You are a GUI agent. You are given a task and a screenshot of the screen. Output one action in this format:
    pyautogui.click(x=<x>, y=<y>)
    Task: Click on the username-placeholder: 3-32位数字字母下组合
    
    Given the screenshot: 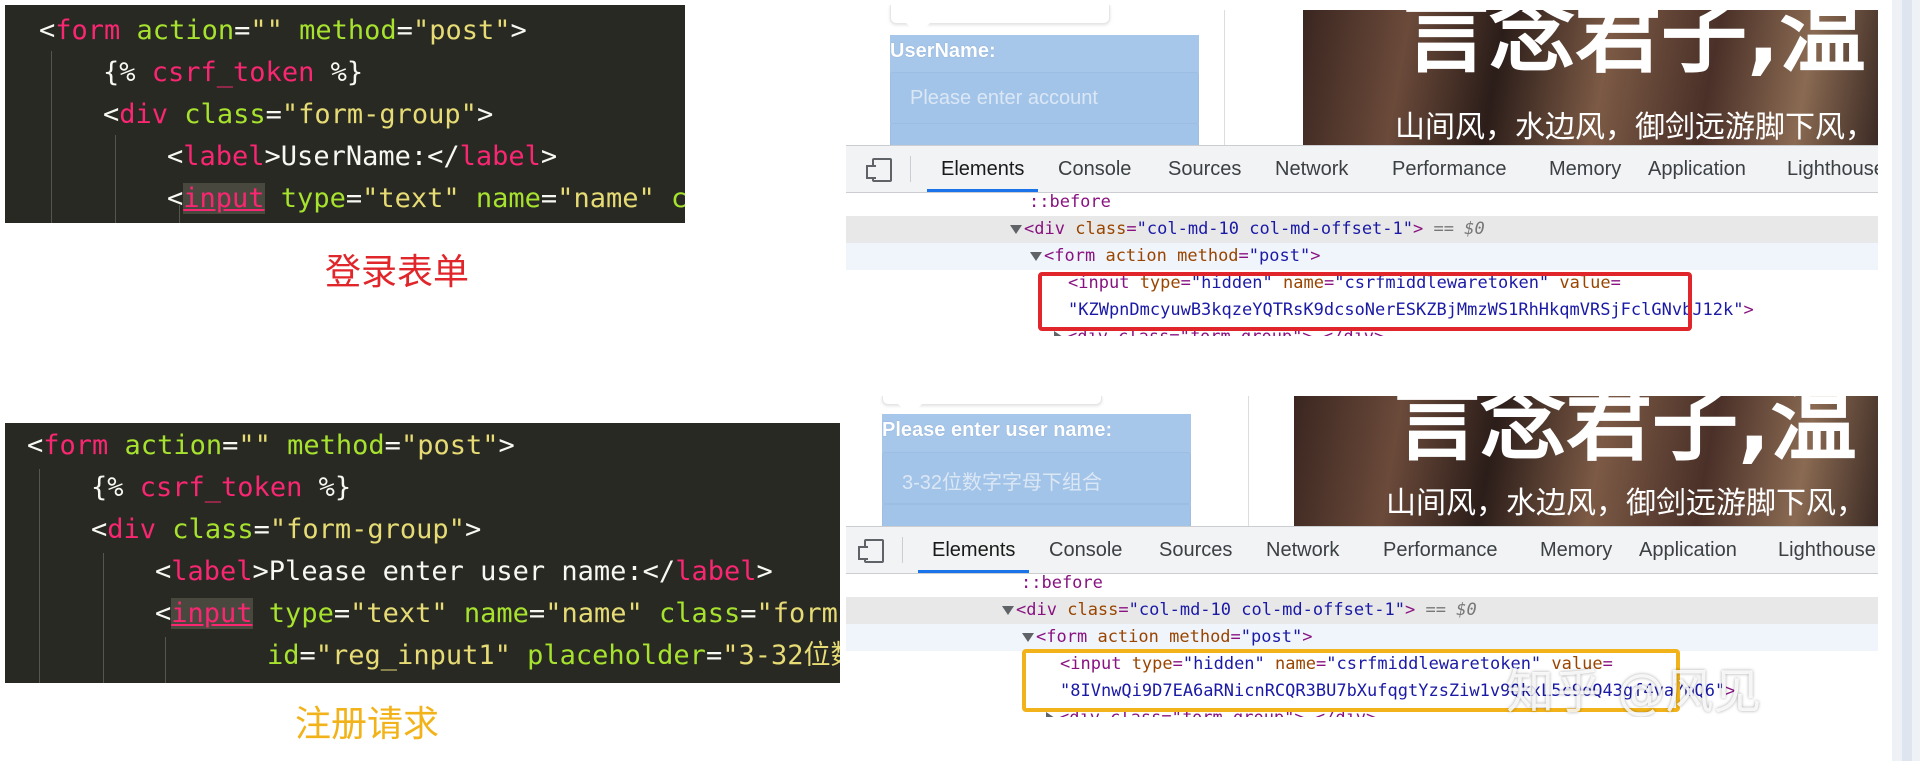 What is the action you would take?
    pyautogui.click(x=1002, y=483)
    